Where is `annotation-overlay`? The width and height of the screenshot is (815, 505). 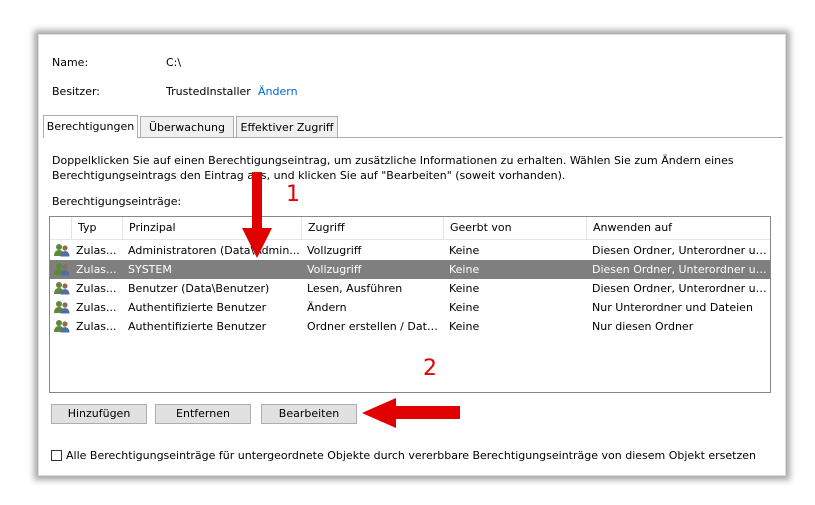
annotation-overlay is located at coordinates (351, 300).